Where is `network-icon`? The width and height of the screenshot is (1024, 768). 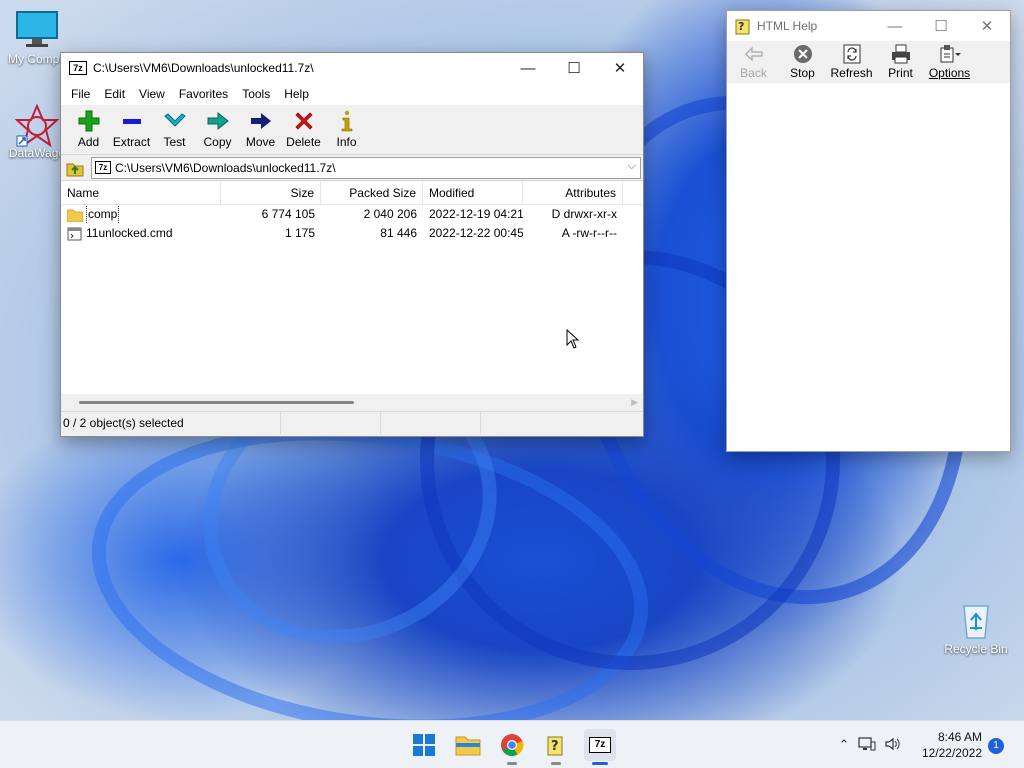
network-icon is located at coordinates (871, 745).